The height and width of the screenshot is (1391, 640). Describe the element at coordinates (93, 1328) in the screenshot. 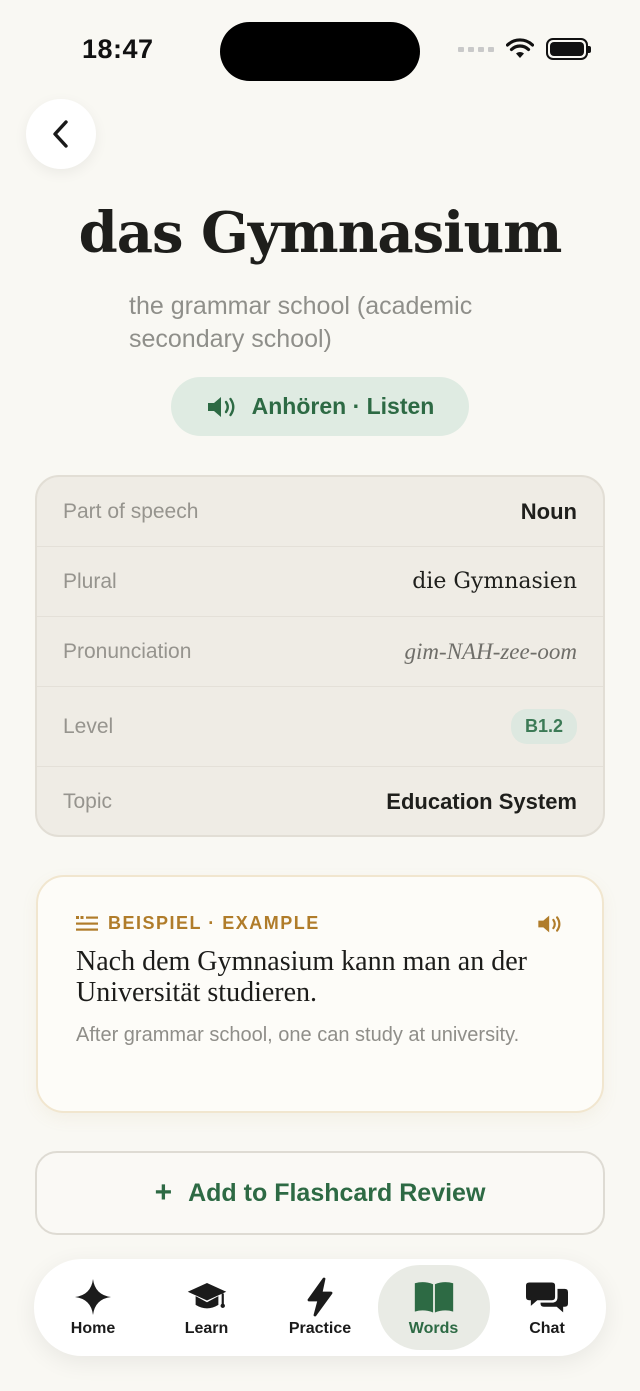

I see `tab-label: Home` at that location.